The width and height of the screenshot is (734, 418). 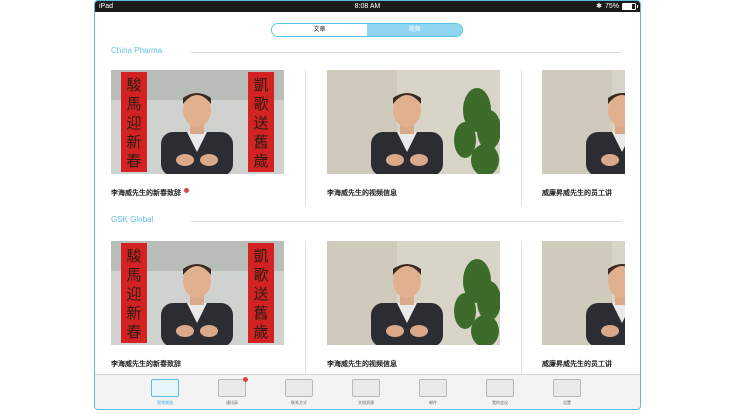 I want to click on tab-label: 设置, so click(x=567, y=402).